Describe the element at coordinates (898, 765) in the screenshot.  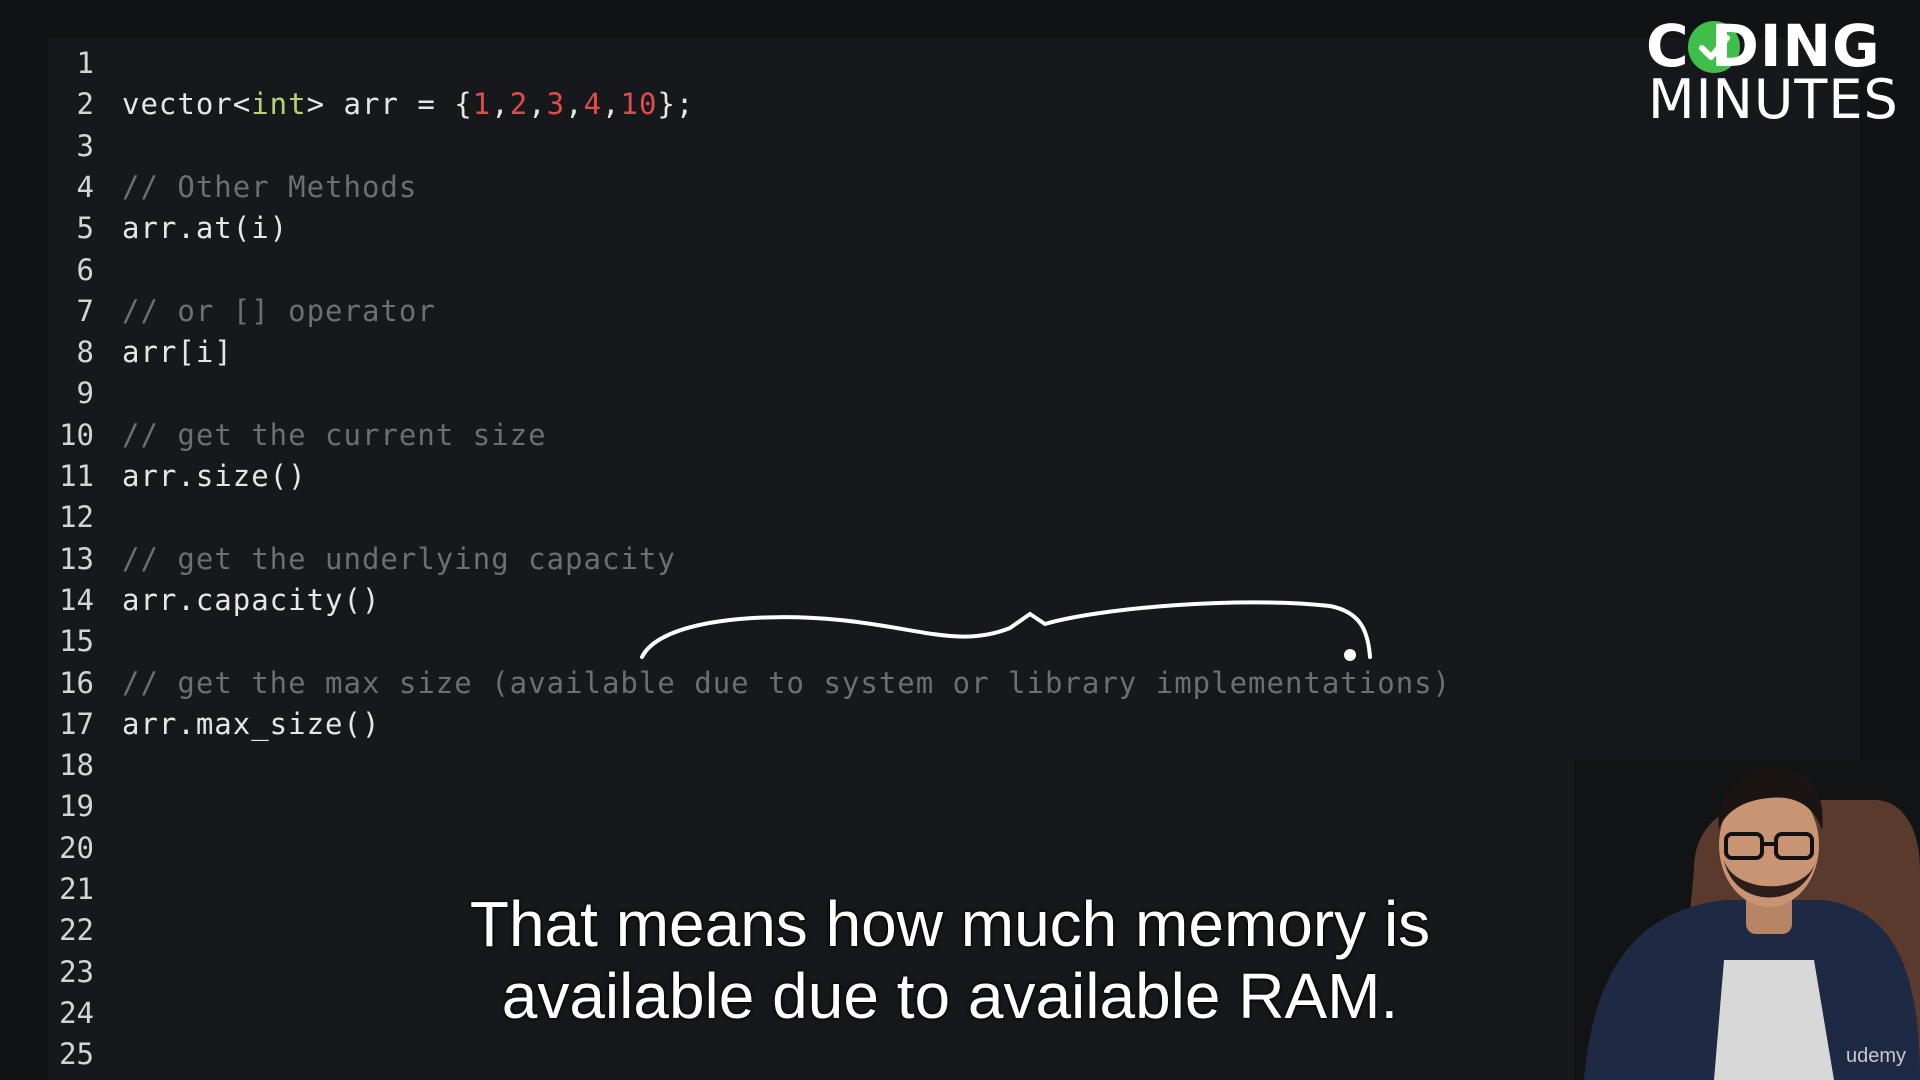
I see `code-line: 18` at that location.